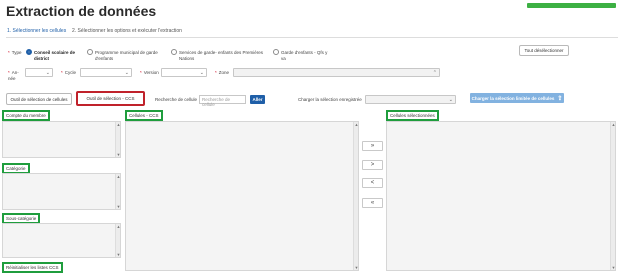 The width and height of the screenshot is (624, 278). I want to click on ccs-tool-button: Outil de sélection - CCS, so click(110, 98).